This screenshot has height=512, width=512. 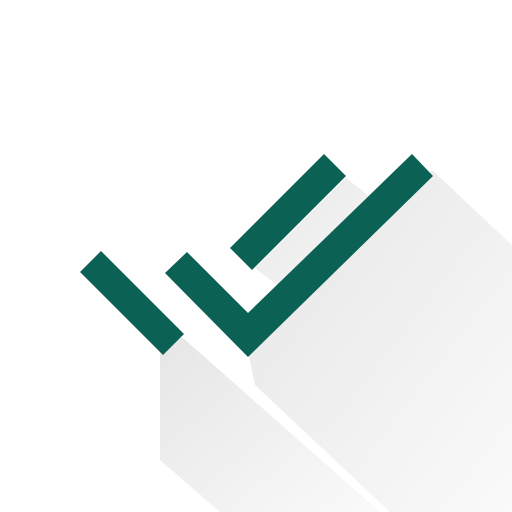 I want to click on left-stroke, so click(x=132, y=303).